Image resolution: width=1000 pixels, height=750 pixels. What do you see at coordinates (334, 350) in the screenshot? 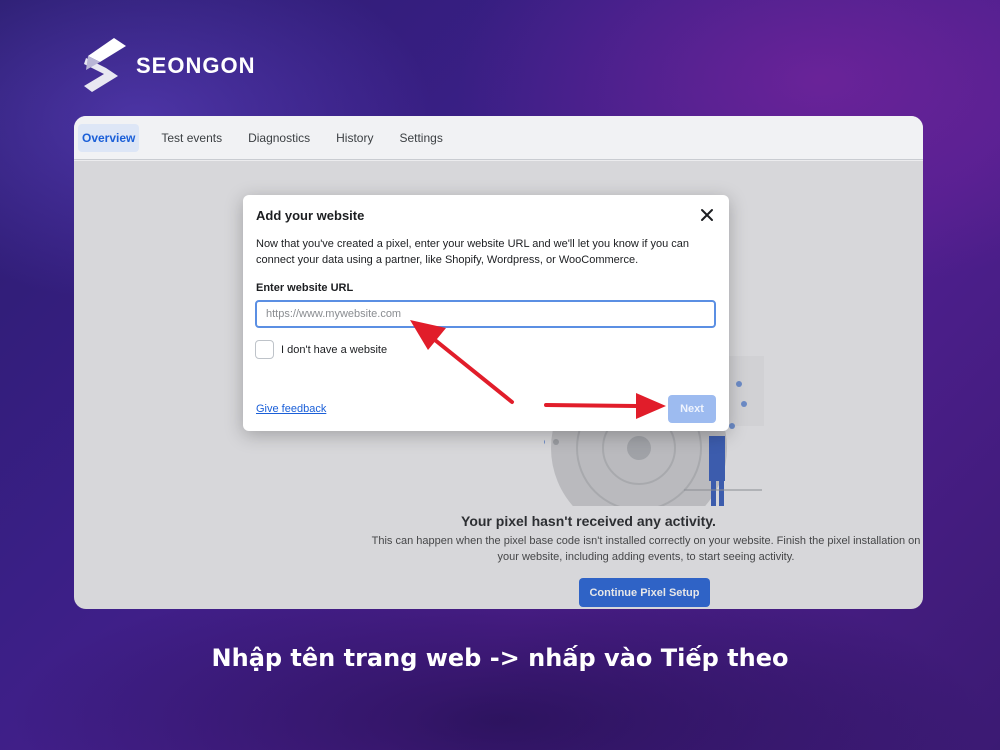
I see `no-website-checkbox-label: I don't have a website` at bounding box center [334, 350].